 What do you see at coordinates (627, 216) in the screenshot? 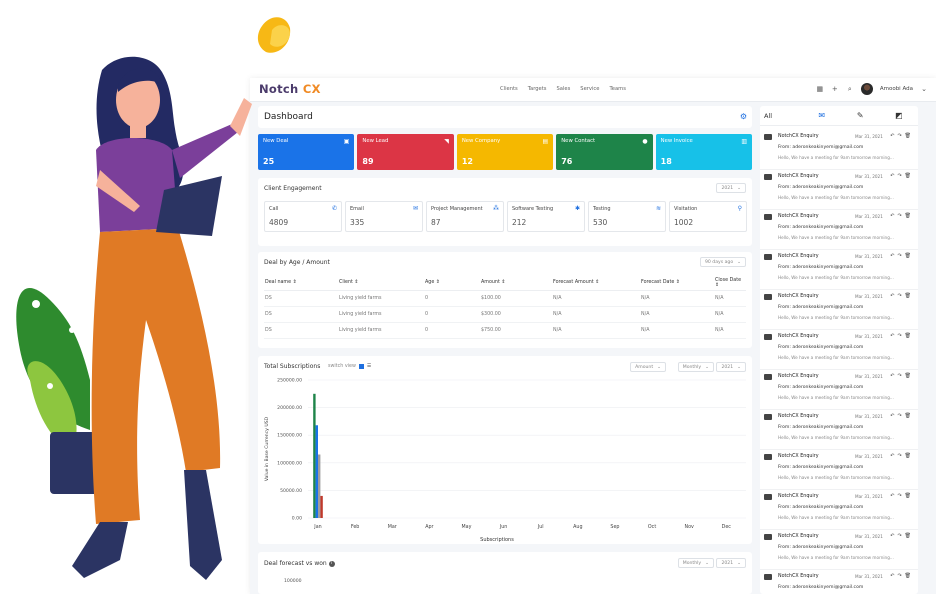
I see `engagement-testing: Testing ≋ 530` at bounding box center [627, 216].